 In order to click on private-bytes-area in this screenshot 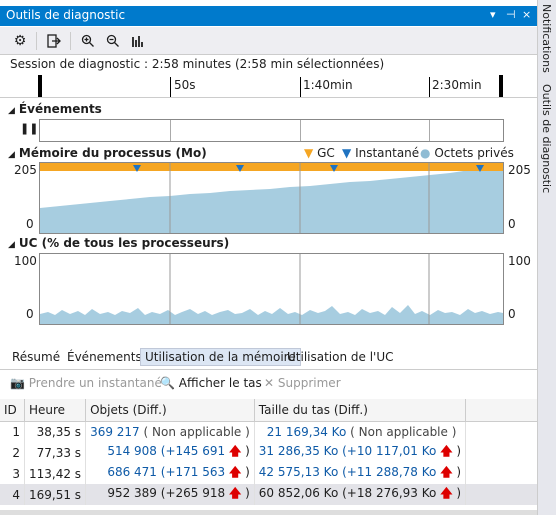, I will do `click(271, 199)`.